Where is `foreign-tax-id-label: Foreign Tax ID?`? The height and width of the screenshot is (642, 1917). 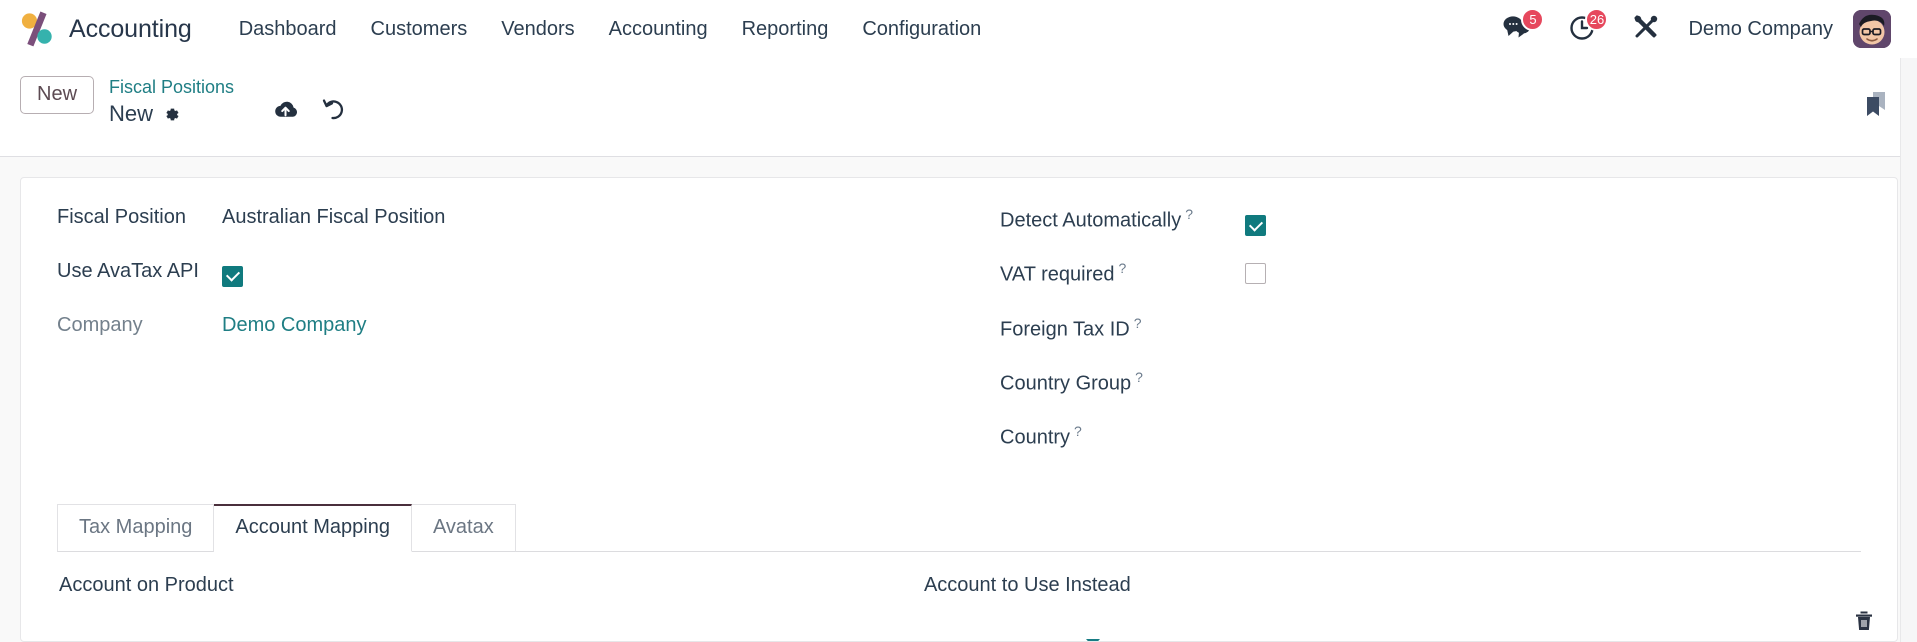 foreign-tax-id-label: Foreign Tax ID? is located at coordinates (1122, 328).